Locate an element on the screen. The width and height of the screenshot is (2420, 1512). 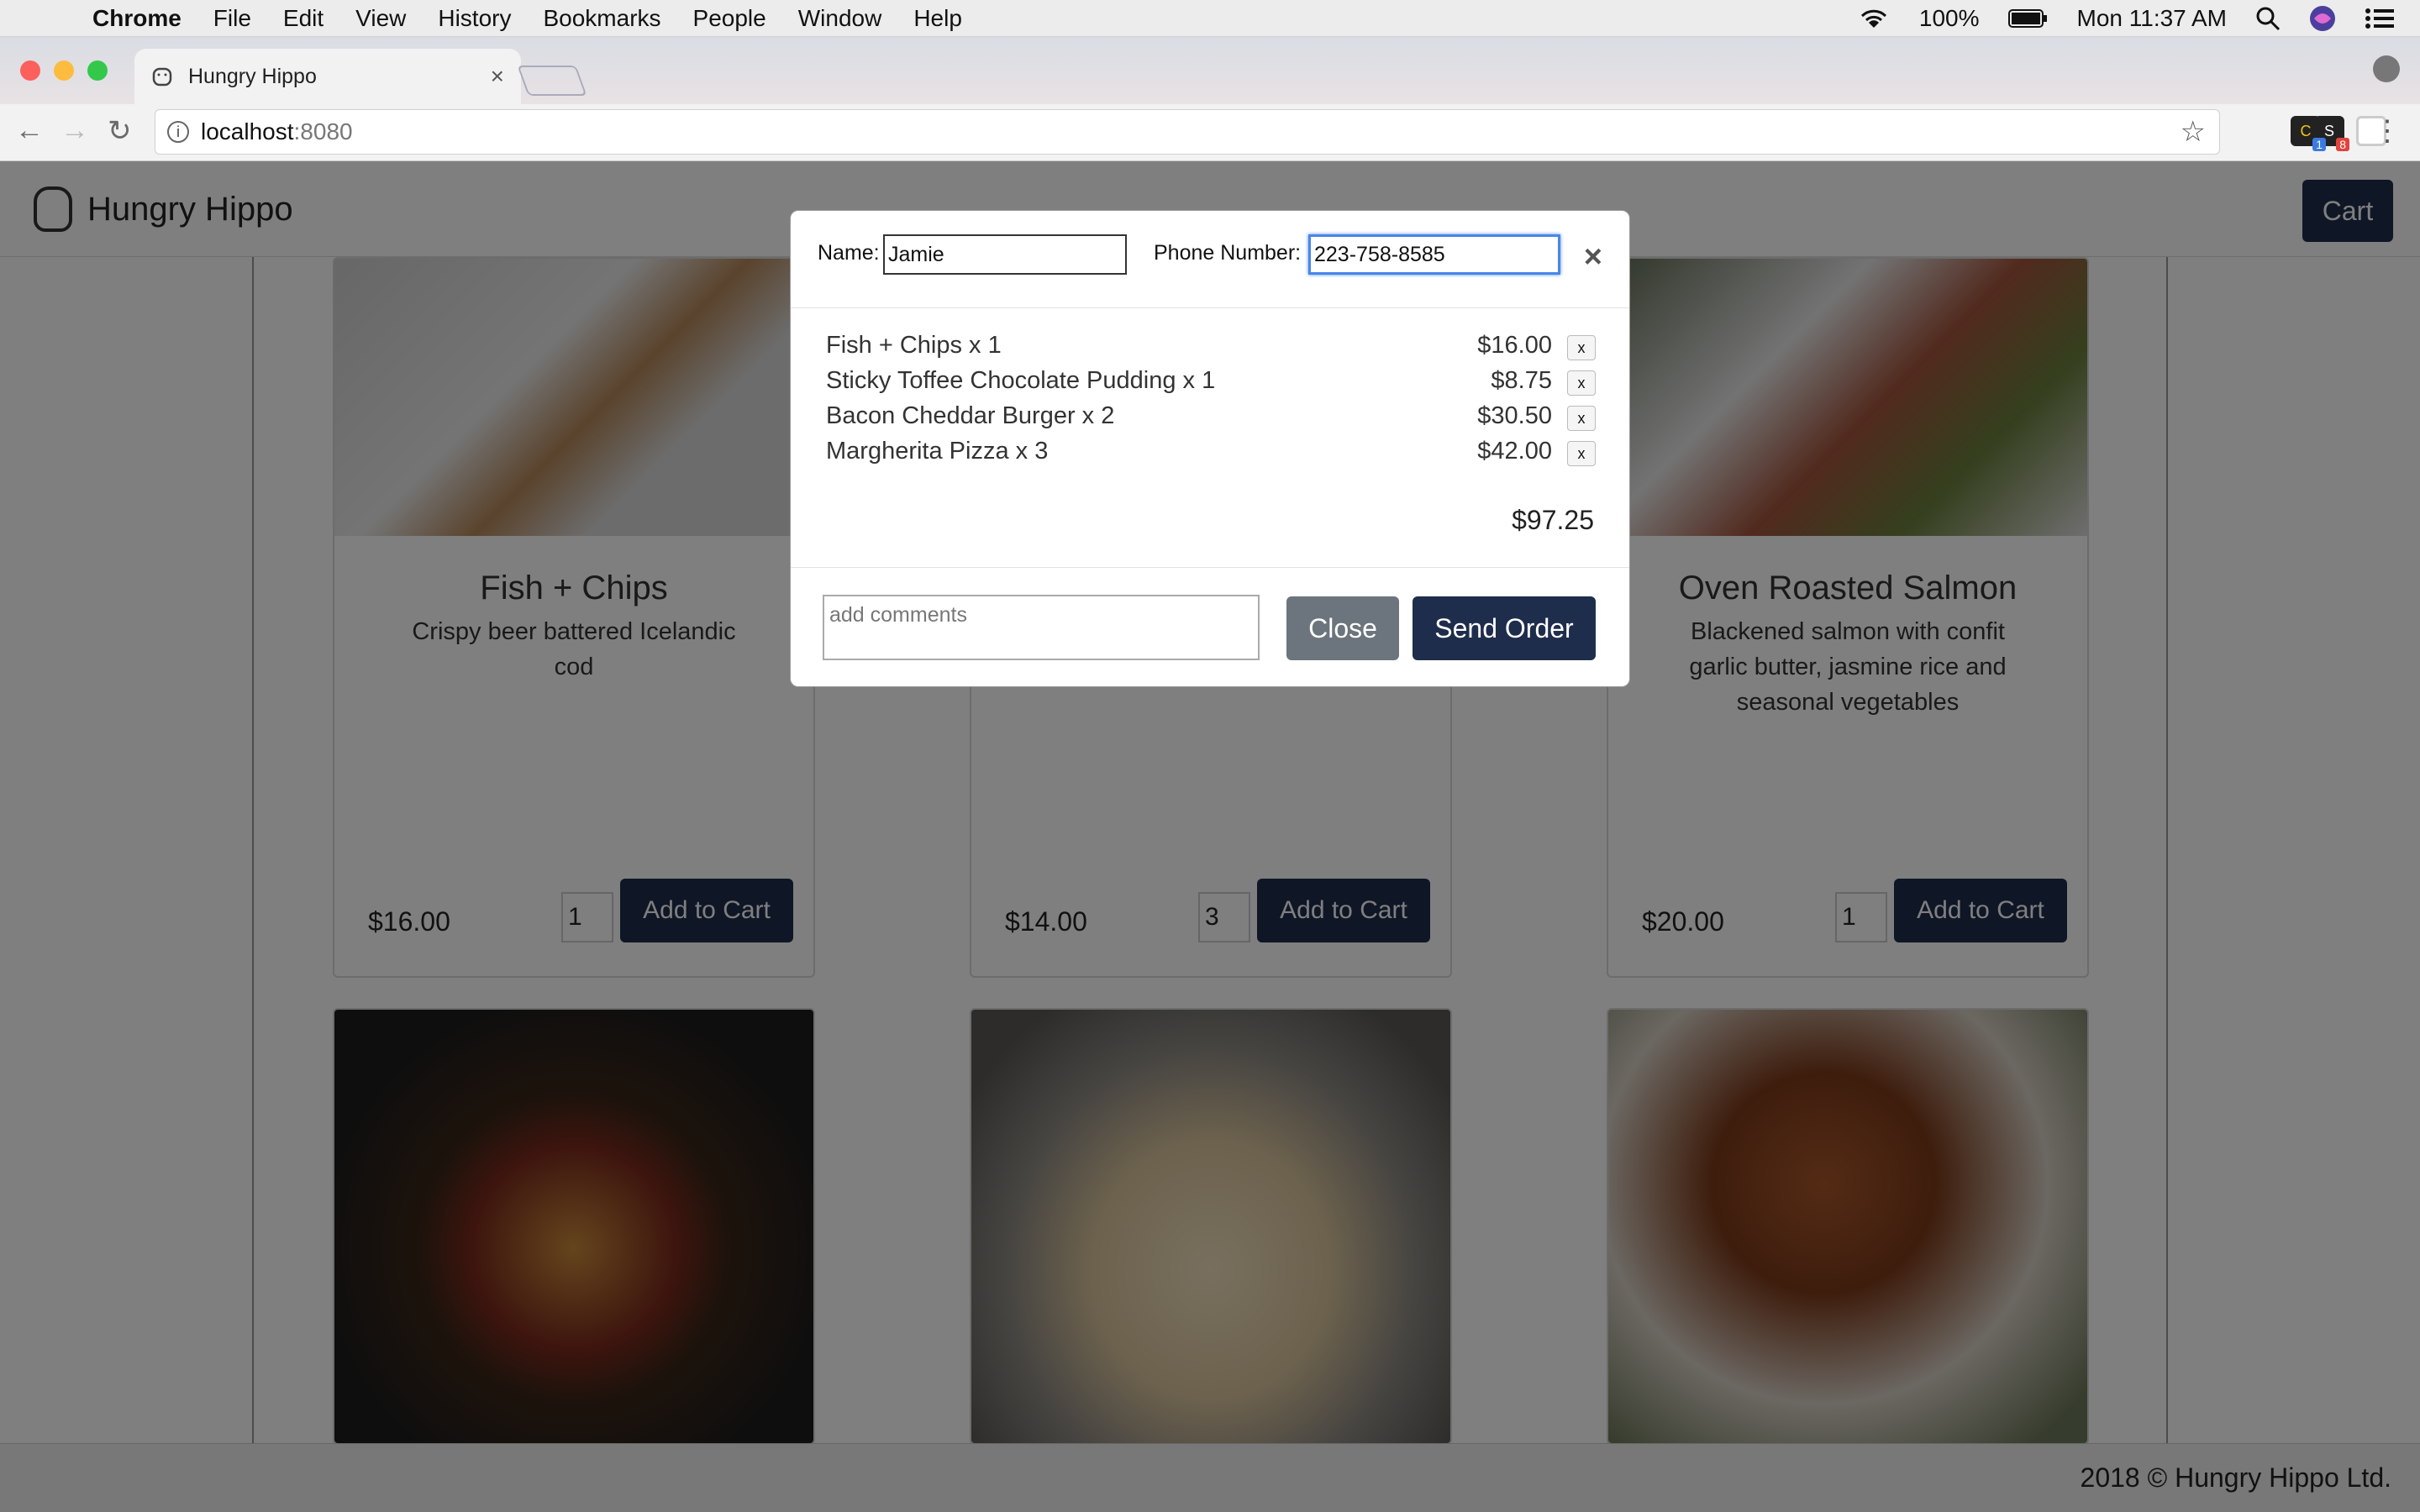
send-order-button: Send Order is located at coordinates (1504, 628).